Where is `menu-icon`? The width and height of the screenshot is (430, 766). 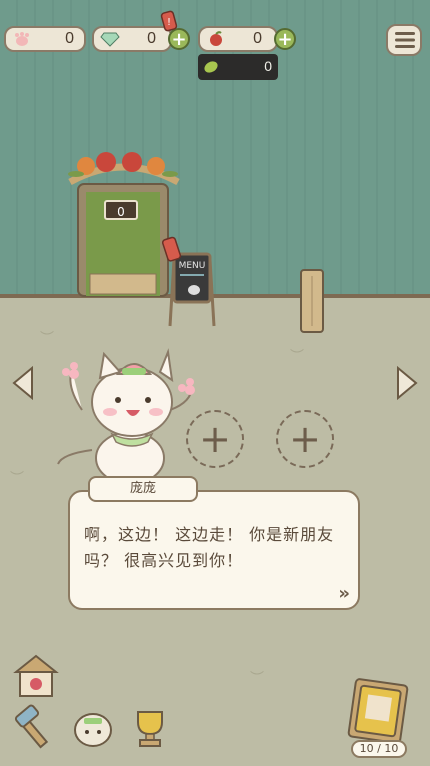
menu-icon is located at coordinates (405, 40).